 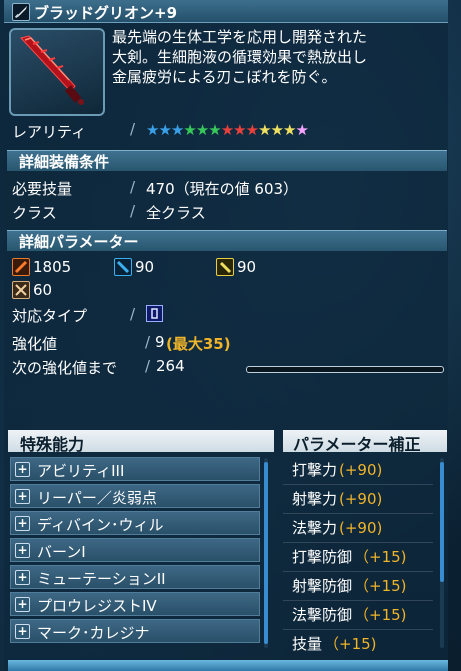 What do you see at coordinates (170, 366) in the screenshot?
I see `next-grind-value: 264` at bounding box center [170, 366].